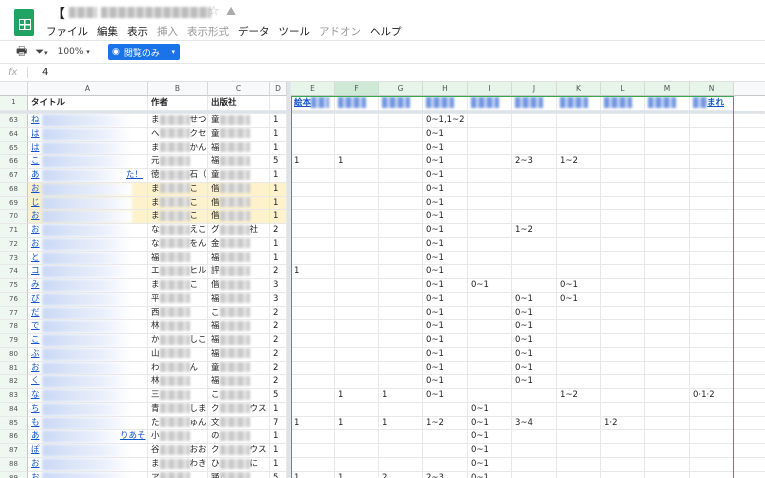 The image size is (765, 478). What do you see at coordinates (313, 272) in the screenshot?
I see `value-cell-E: 1` at bounding box center [313, 272].